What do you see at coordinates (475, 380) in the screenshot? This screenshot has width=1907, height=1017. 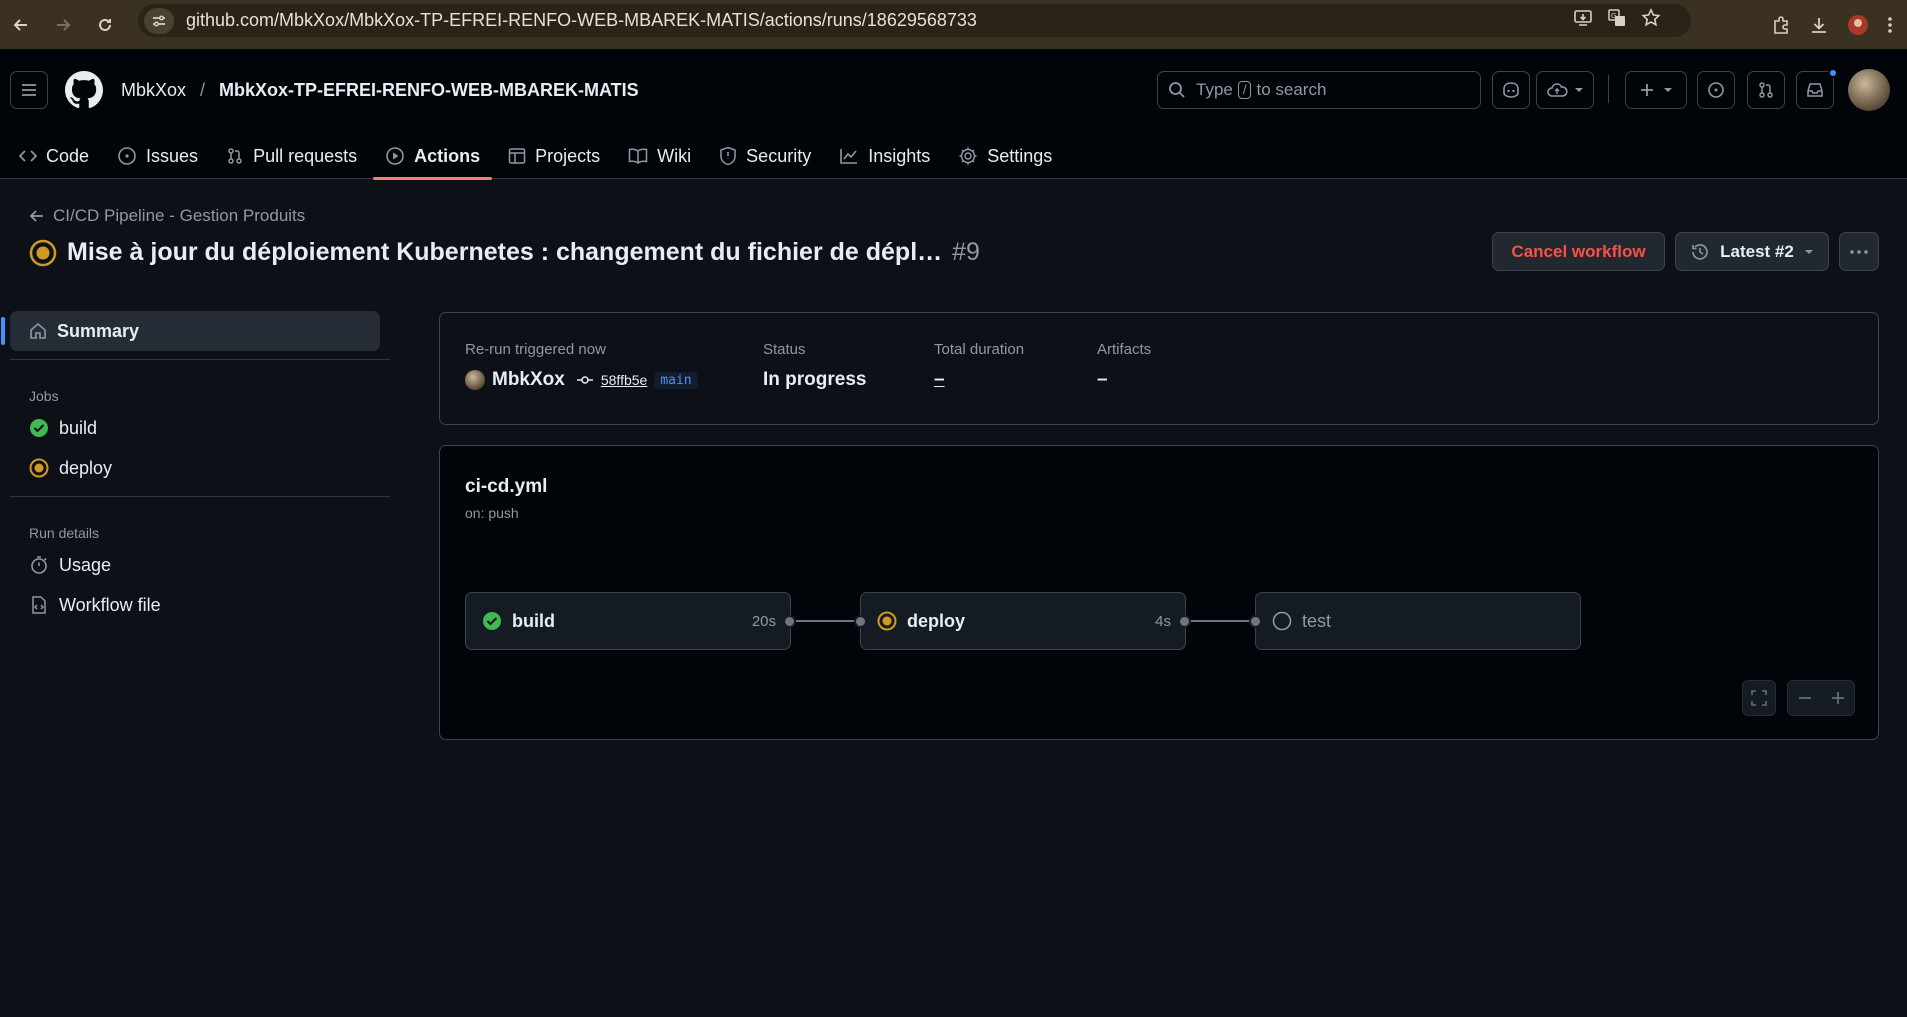 I see `actor-avatar` at bounding box center [475, 380].